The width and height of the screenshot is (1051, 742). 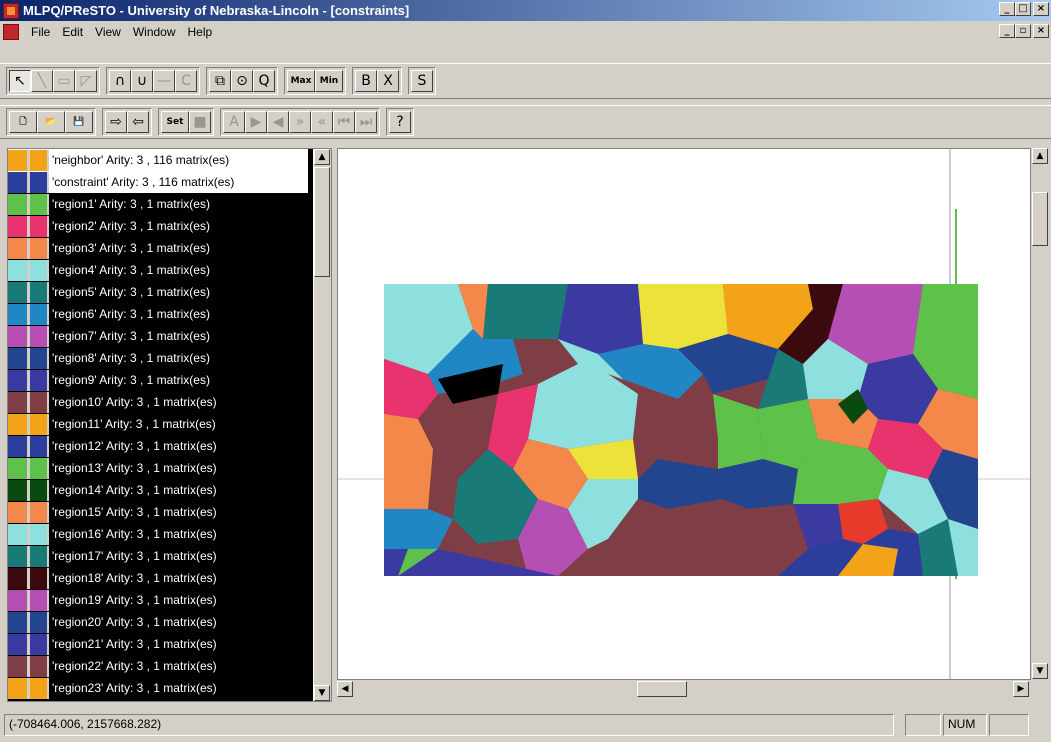 What do you see at coordinates (278, 122) in the screenshot?
I see `step-back-button: ◀` at bounding box center [278, 122].